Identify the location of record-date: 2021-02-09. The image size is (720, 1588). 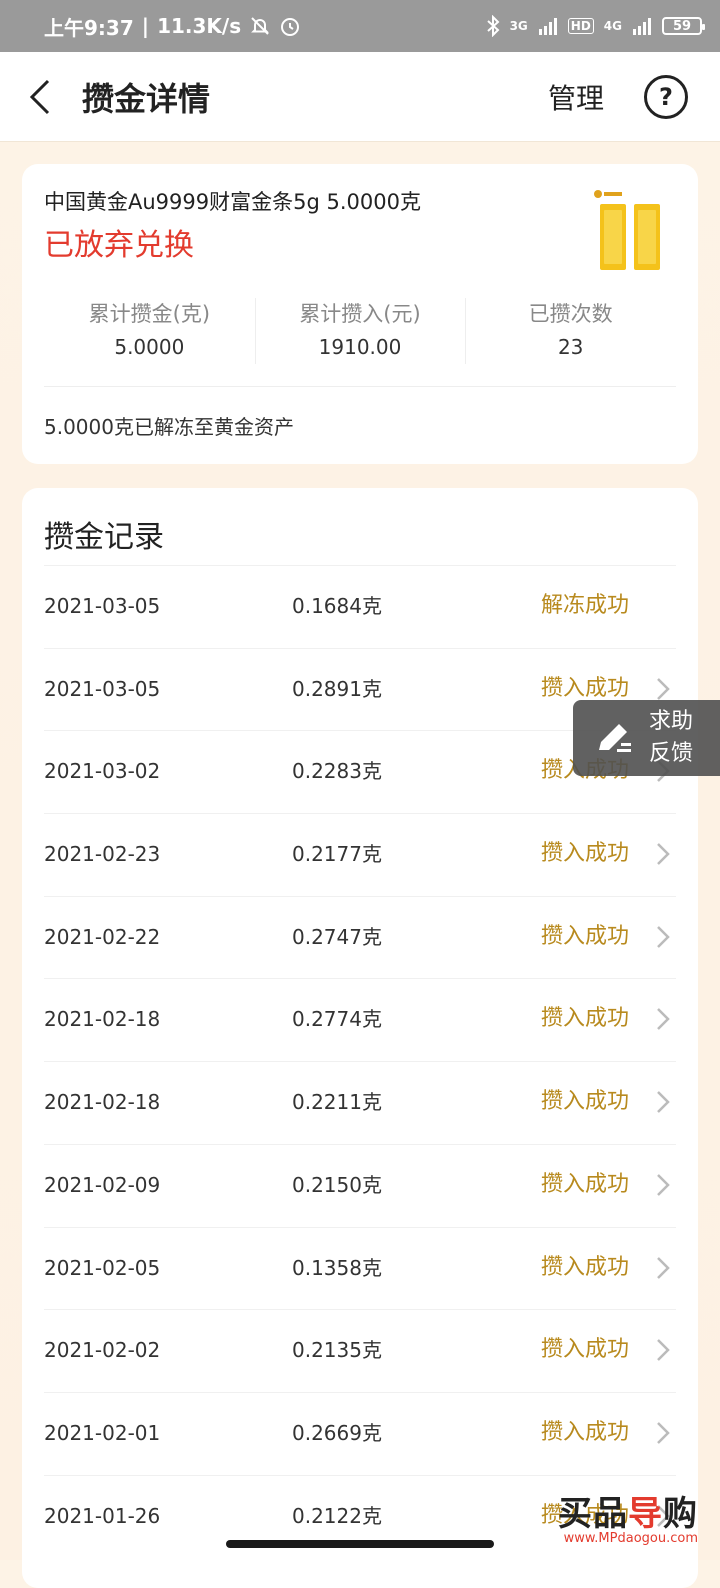
(102, 1184).